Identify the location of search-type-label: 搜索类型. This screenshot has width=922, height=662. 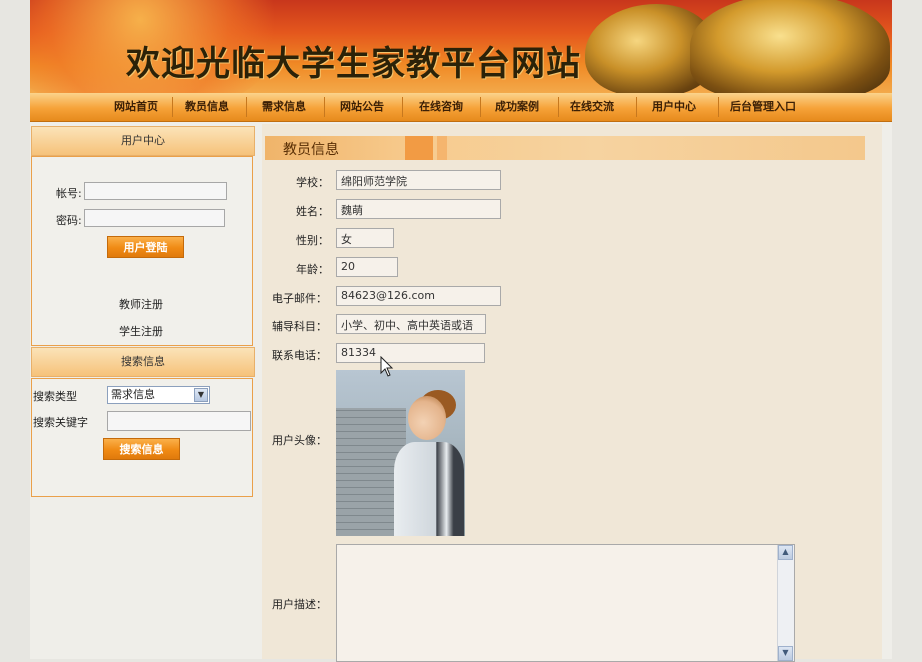
(55, 396).